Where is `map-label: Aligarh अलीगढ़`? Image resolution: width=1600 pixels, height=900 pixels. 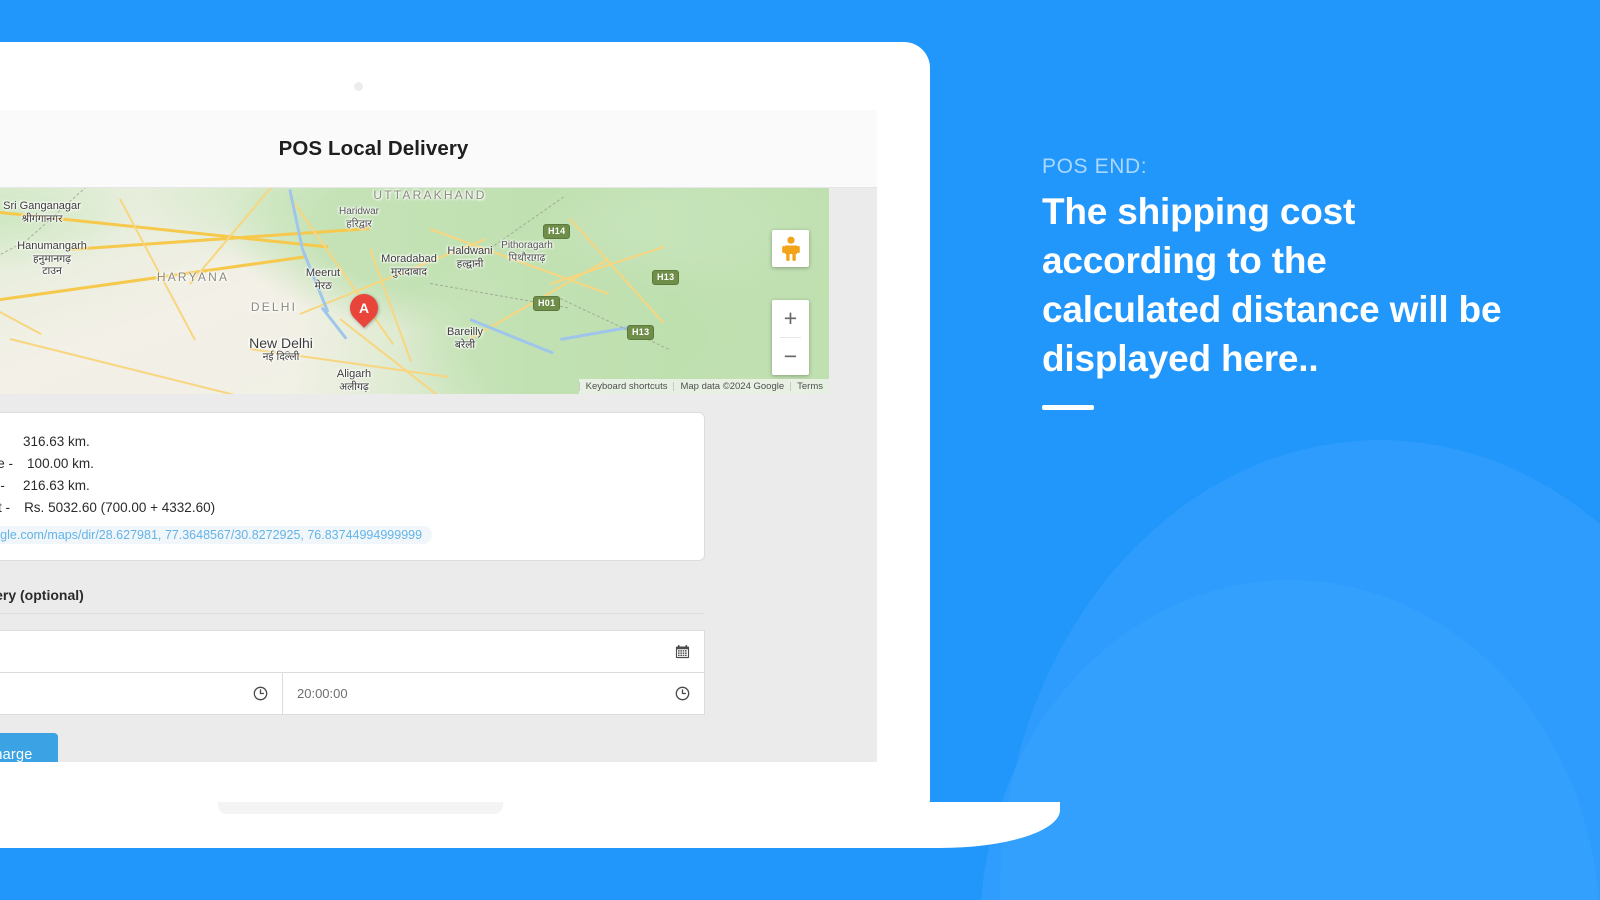
map-label: Aligarh अलीगढ़ is located at coordinates (354, 380).